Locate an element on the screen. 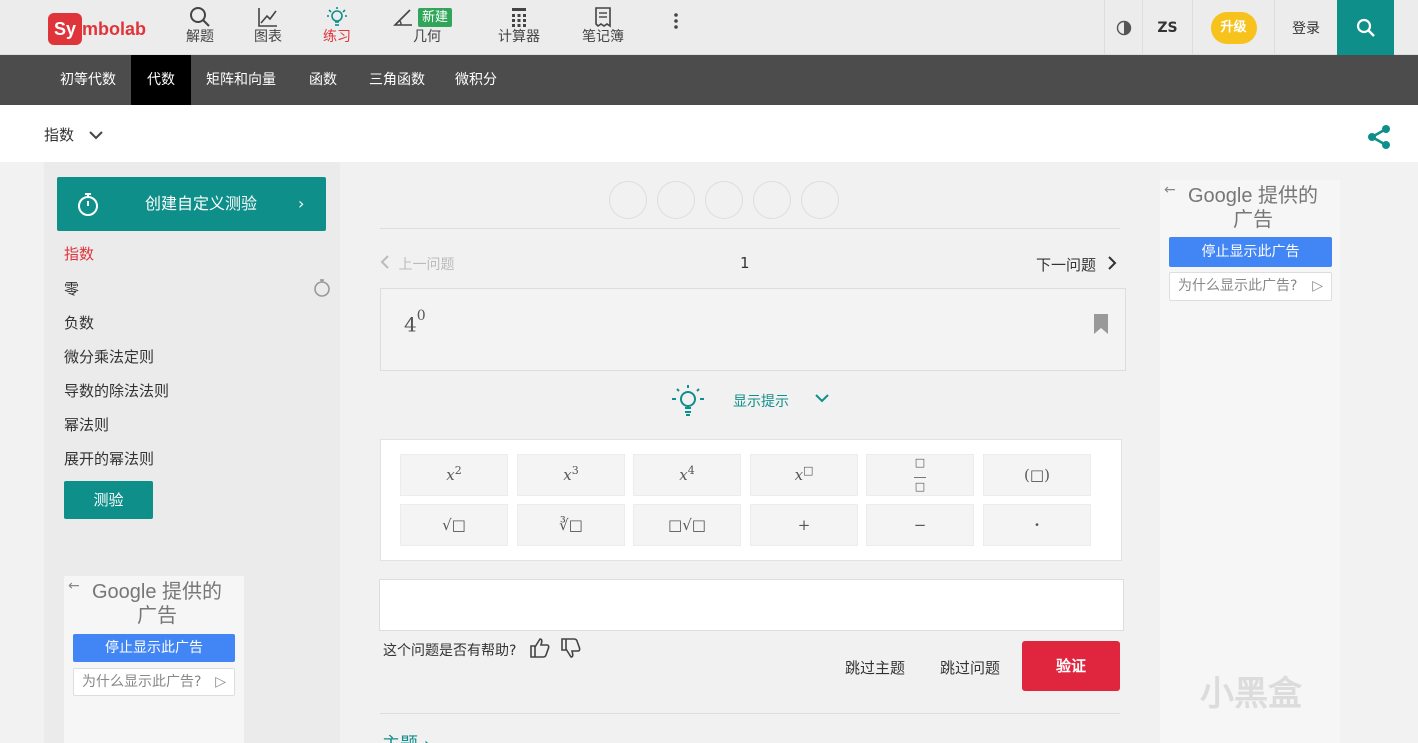  thumbs-up-icon is located at coordinates (540, 648).